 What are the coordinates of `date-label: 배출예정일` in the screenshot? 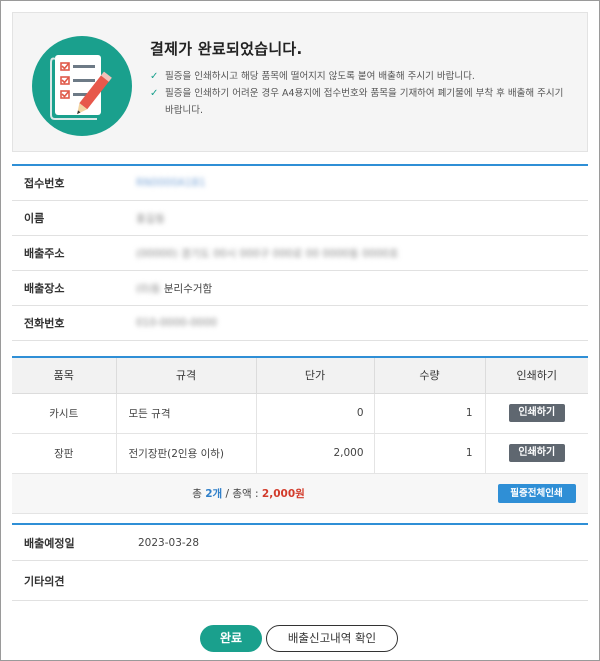 It's located at (49, 543).